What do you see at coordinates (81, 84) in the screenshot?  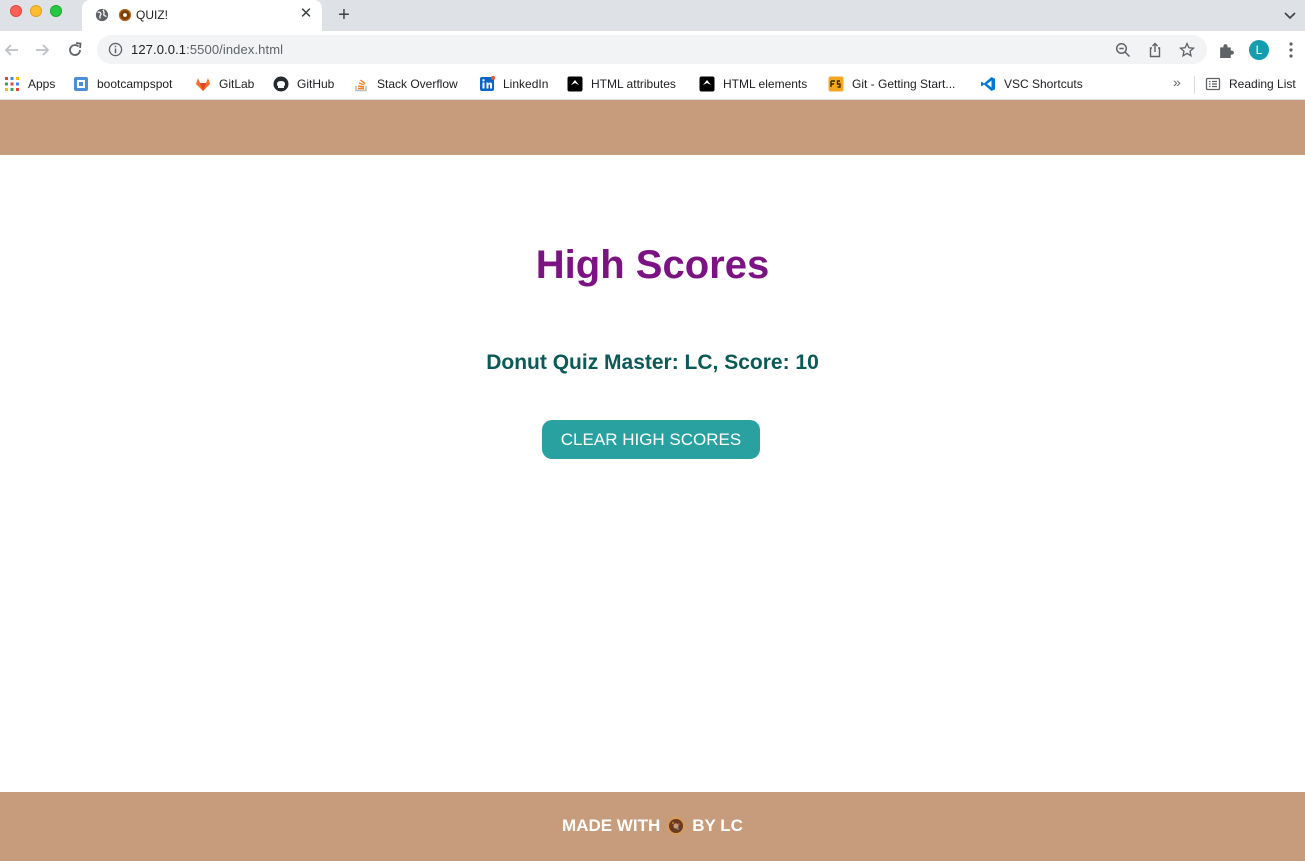 I see `bootcampspot-icon` at bounding box center [81, 84].